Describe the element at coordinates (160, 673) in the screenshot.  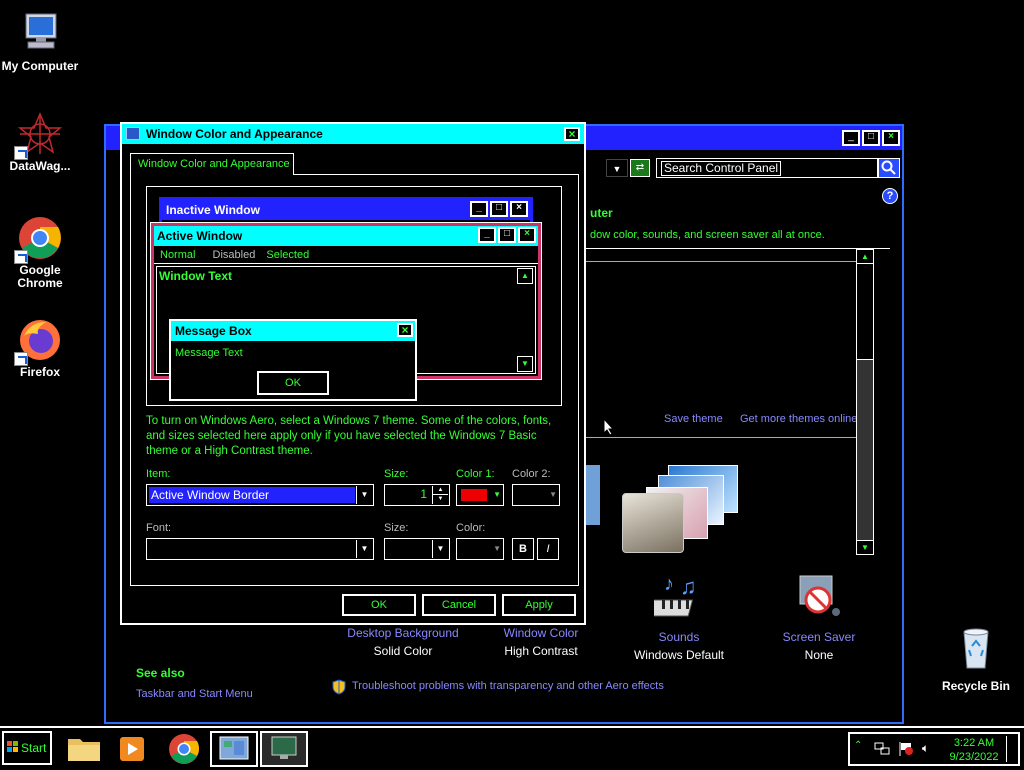
I see `see-also-heading: See also` at that location.